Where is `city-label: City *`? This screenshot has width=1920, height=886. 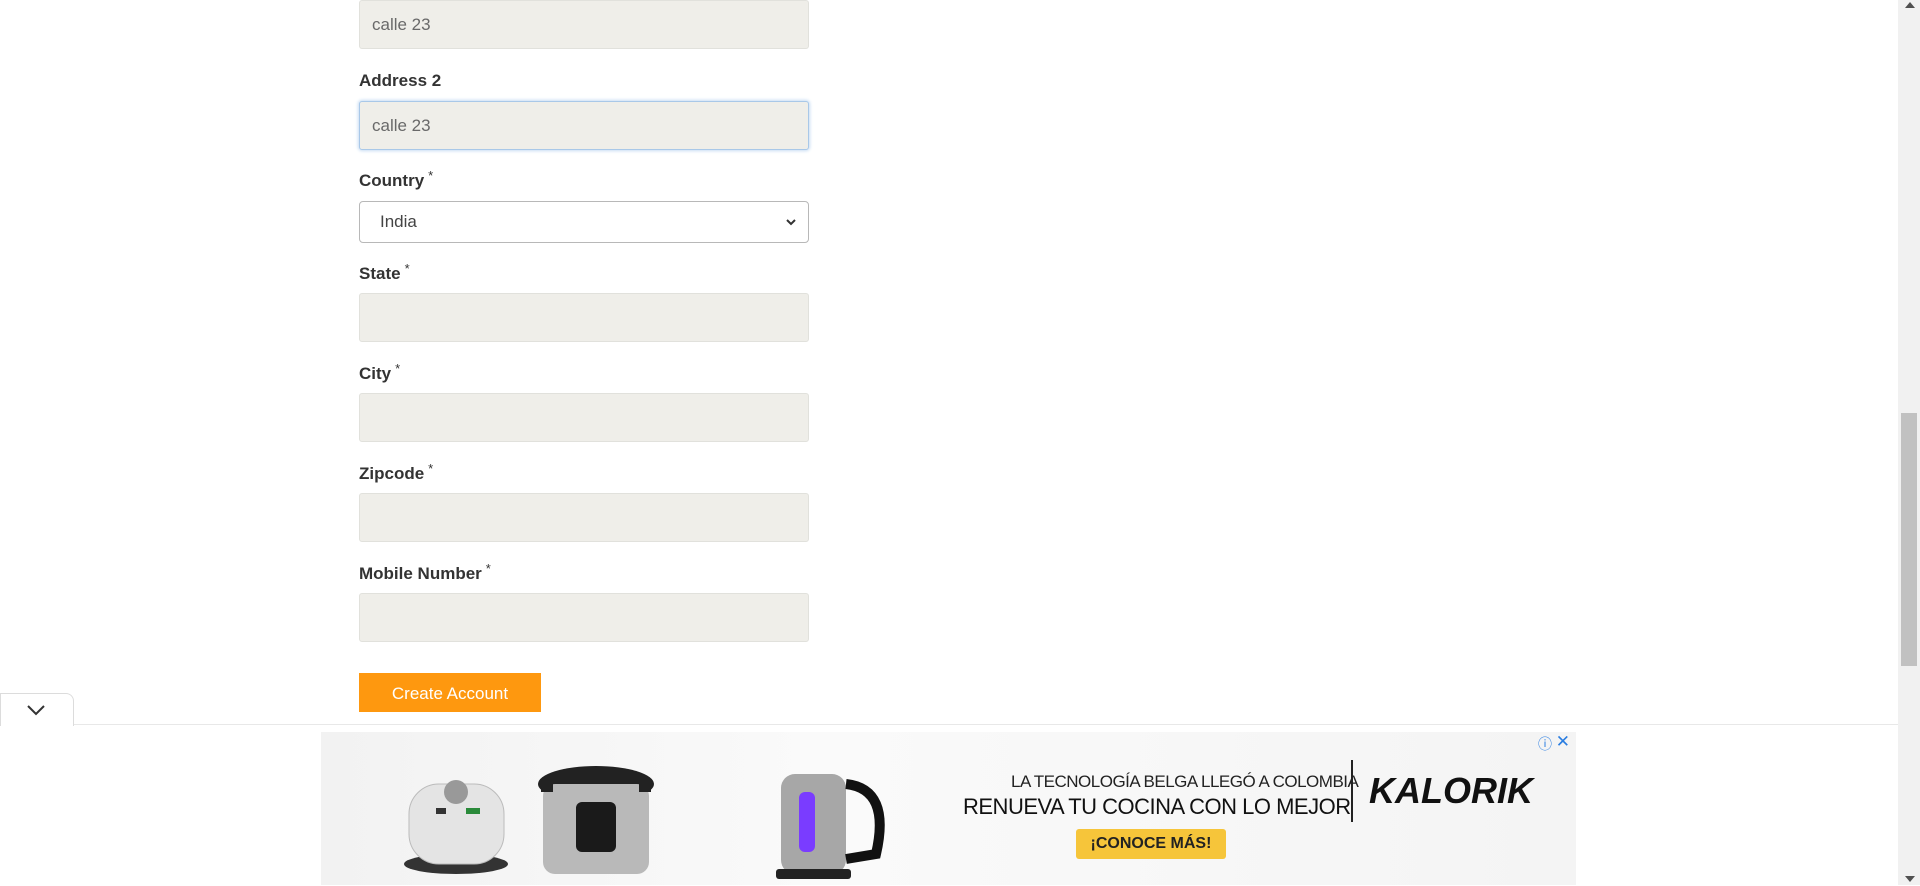 city-label: City * is located at coordinates (380, 372).